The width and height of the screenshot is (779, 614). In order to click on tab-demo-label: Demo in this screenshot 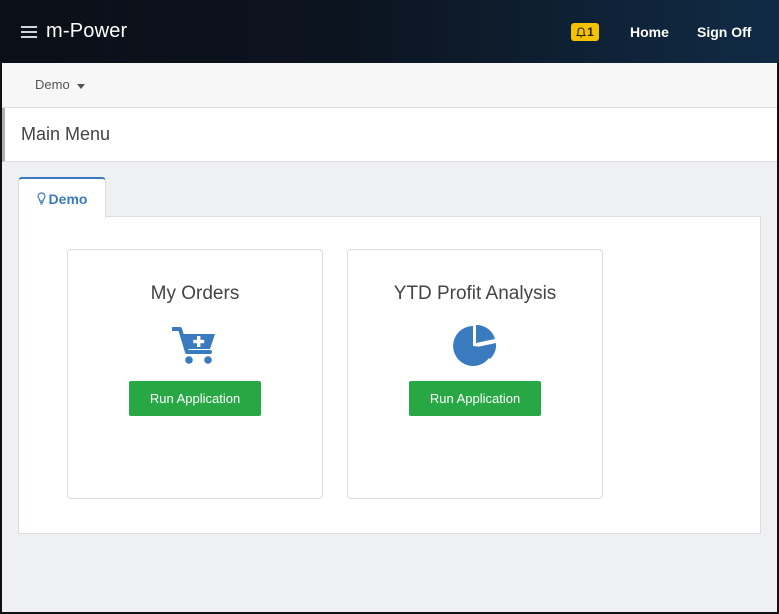, I will do `click(68, 198)`.